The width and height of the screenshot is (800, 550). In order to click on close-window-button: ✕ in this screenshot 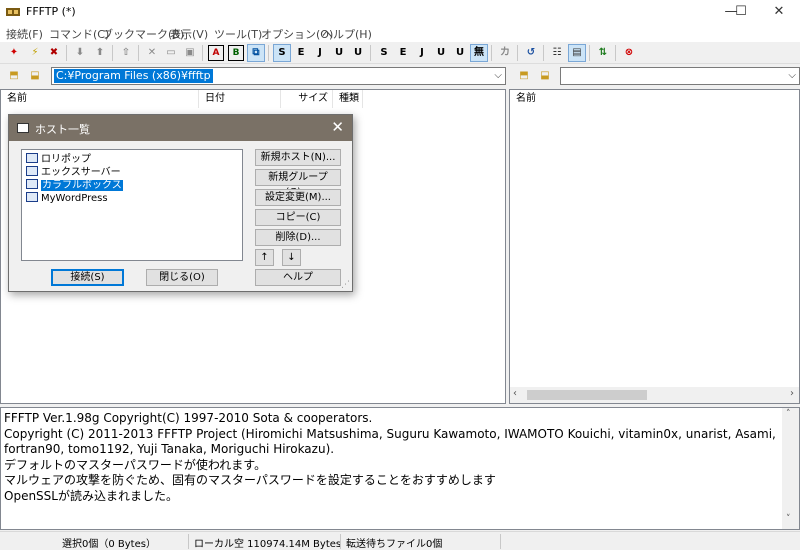, I will do `click(778, 12)`.